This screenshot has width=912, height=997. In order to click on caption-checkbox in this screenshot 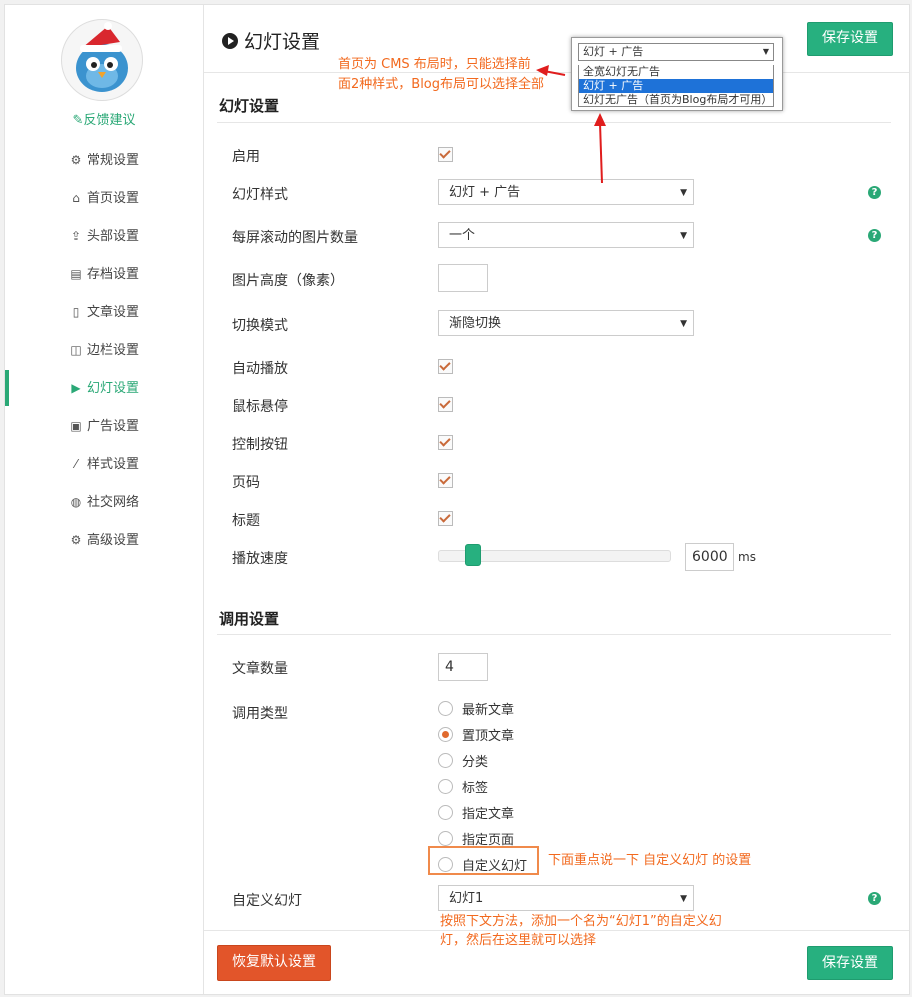, I will do `click(445, 518)`.